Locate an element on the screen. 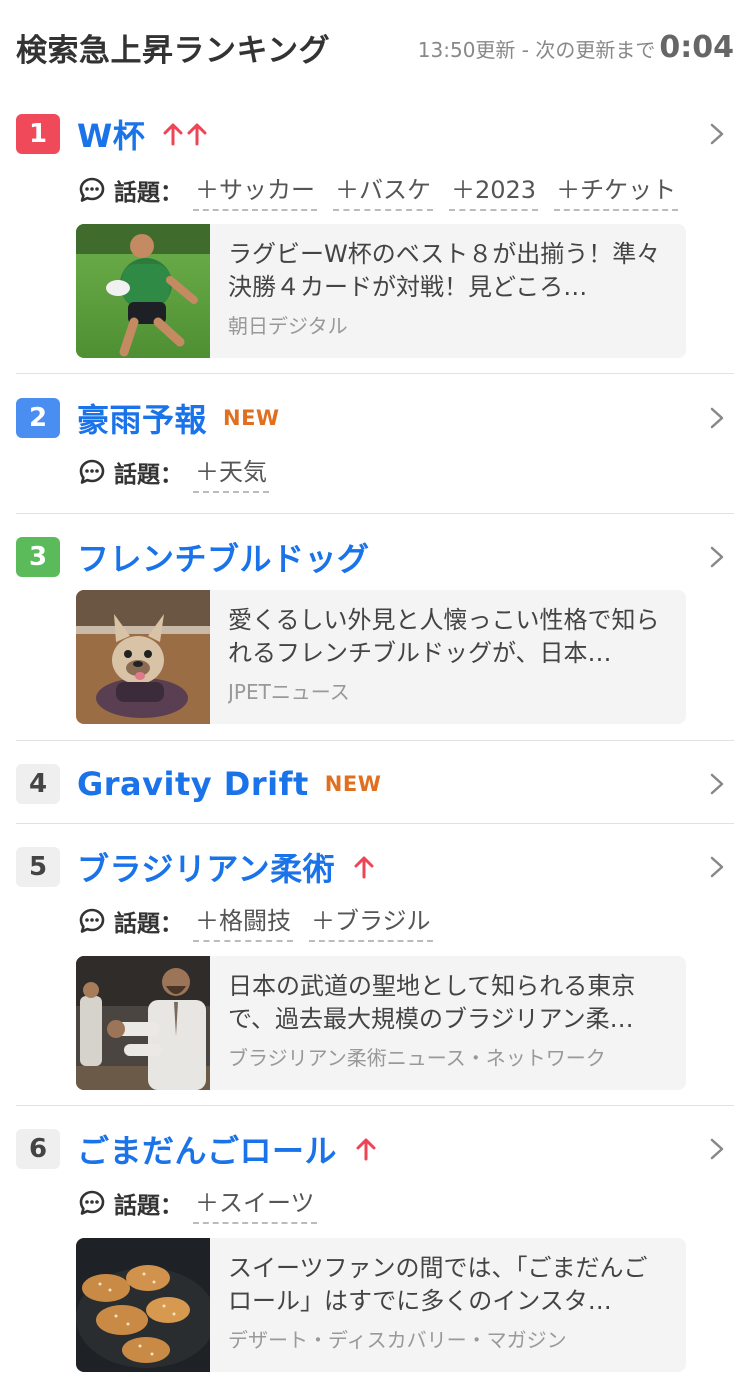  update-status: 13:50更新 - 次の更新まで 0:04 is located at coordinates (576, 47).